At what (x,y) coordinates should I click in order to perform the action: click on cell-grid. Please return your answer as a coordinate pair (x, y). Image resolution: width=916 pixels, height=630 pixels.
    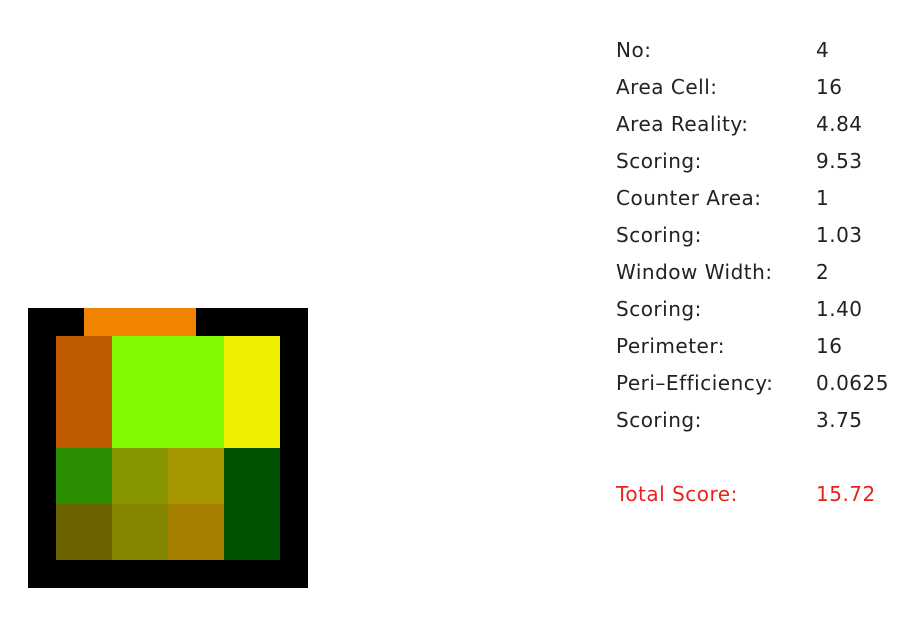
    Looking at the image, I should click on (168, 448).